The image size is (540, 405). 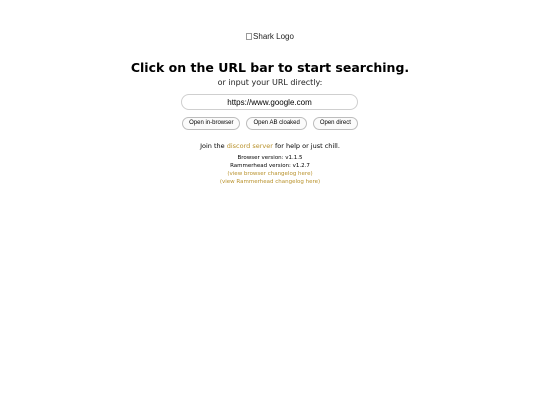 What do you see at coordinates (276, 123) in the screenshot?
I see `open-ab-cloaked-button: Open AB cloaked` at bounding box center [276, 123].